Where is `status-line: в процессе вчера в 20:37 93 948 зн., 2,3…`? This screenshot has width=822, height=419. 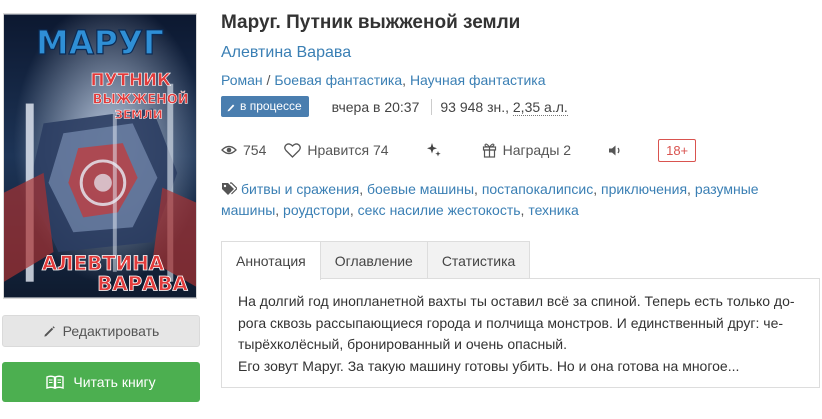 status-line: в процессе вчера в 20:37 93 948 зн., 2,3… is located at coordinates (394, 106).